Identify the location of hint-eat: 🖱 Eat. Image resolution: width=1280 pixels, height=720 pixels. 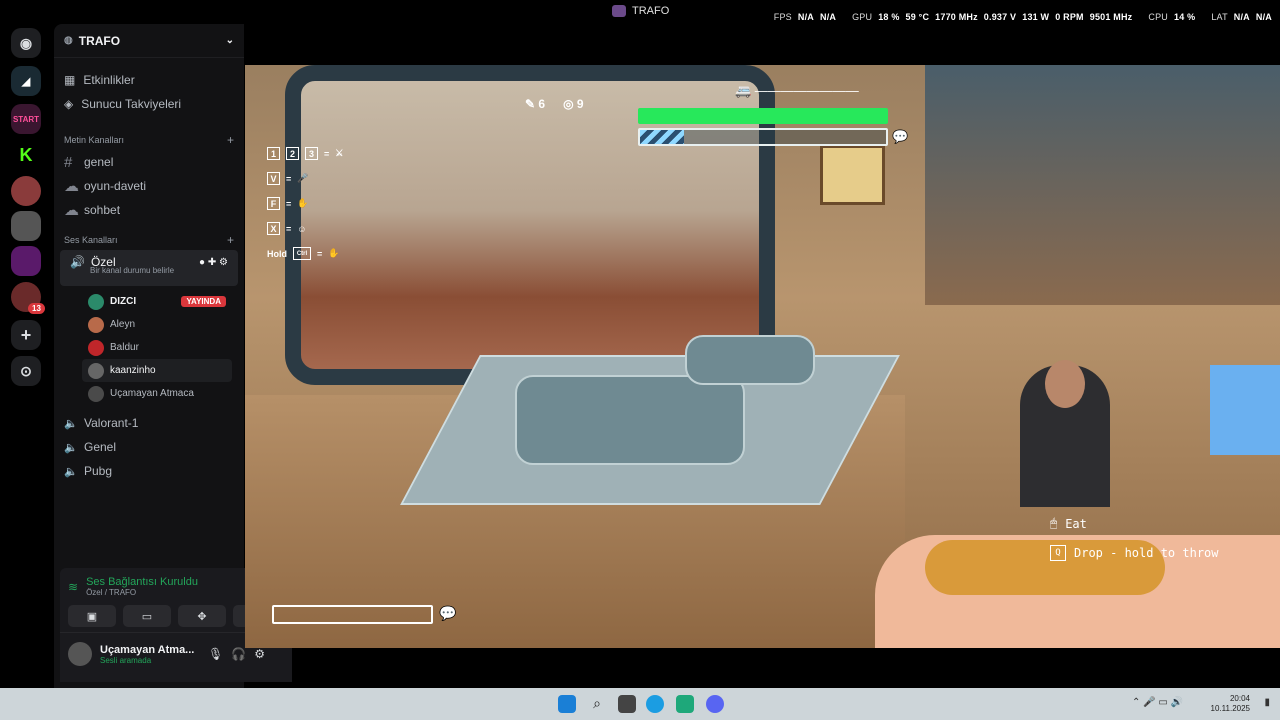
(1068, 523).